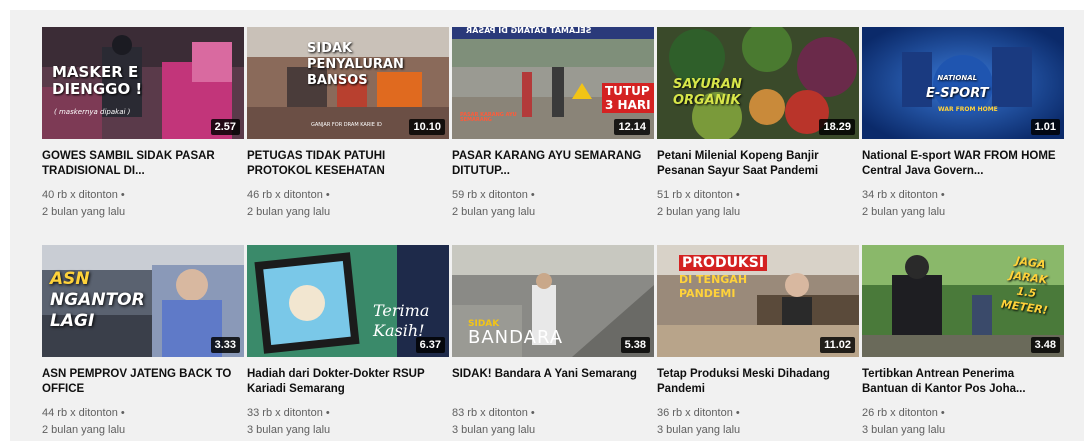  Describe the element at coordinates (288, 195) in the screenshot. I see `view-count: 46 rb x ditonton •` at that location.